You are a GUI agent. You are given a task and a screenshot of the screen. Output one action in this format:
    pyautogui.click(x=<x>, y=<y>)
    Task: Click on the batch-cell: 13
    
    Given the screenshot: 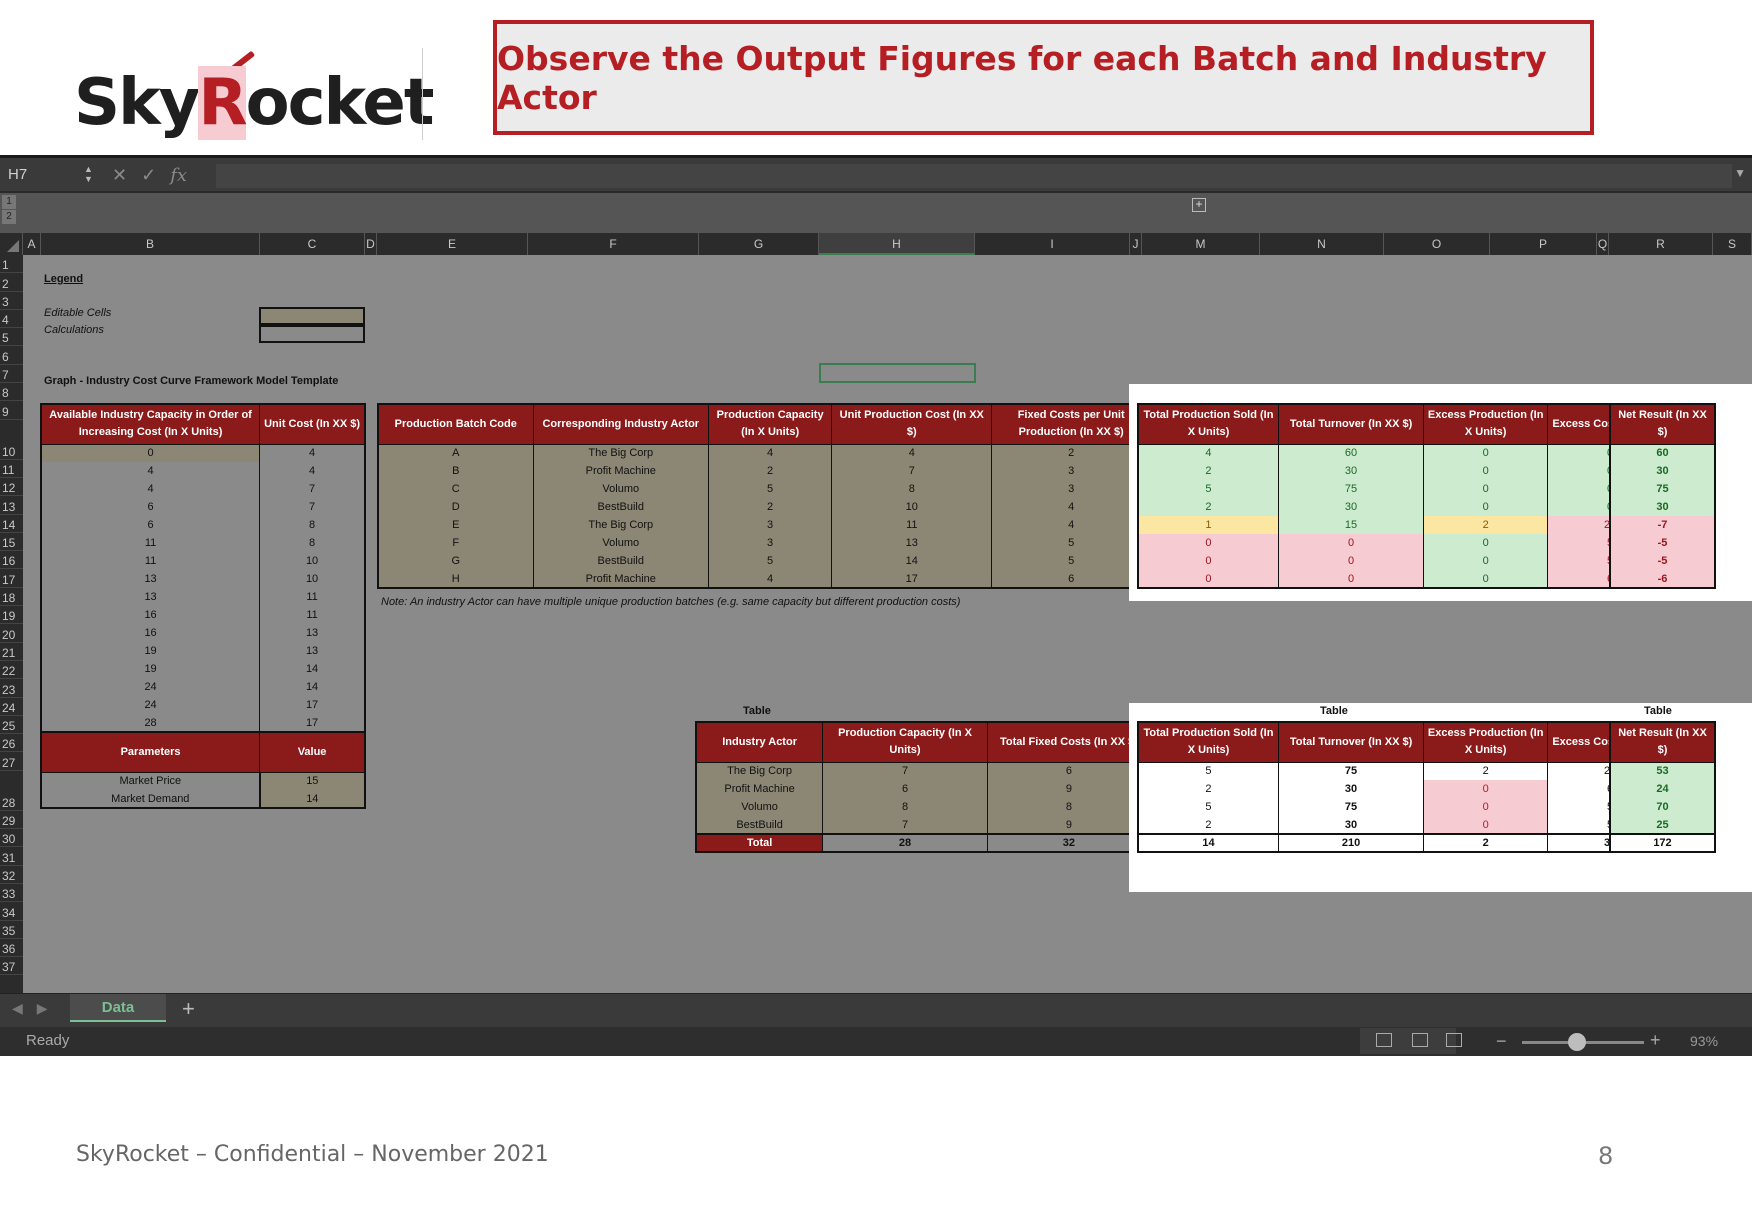 What is the action you would take?
    pyautogui.click(x=912, y=543)
    